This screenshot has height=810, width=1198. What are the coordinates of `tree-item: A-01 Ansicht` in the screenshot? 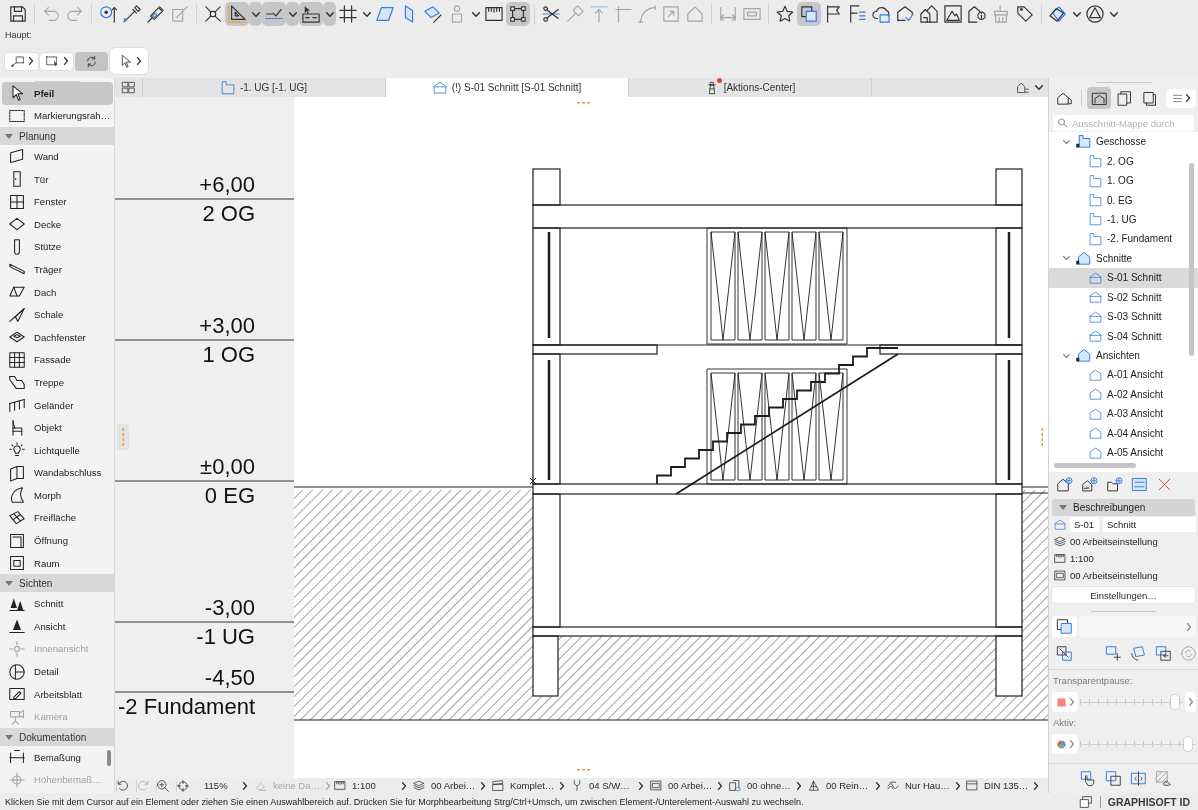 It's located at (1123, 375).